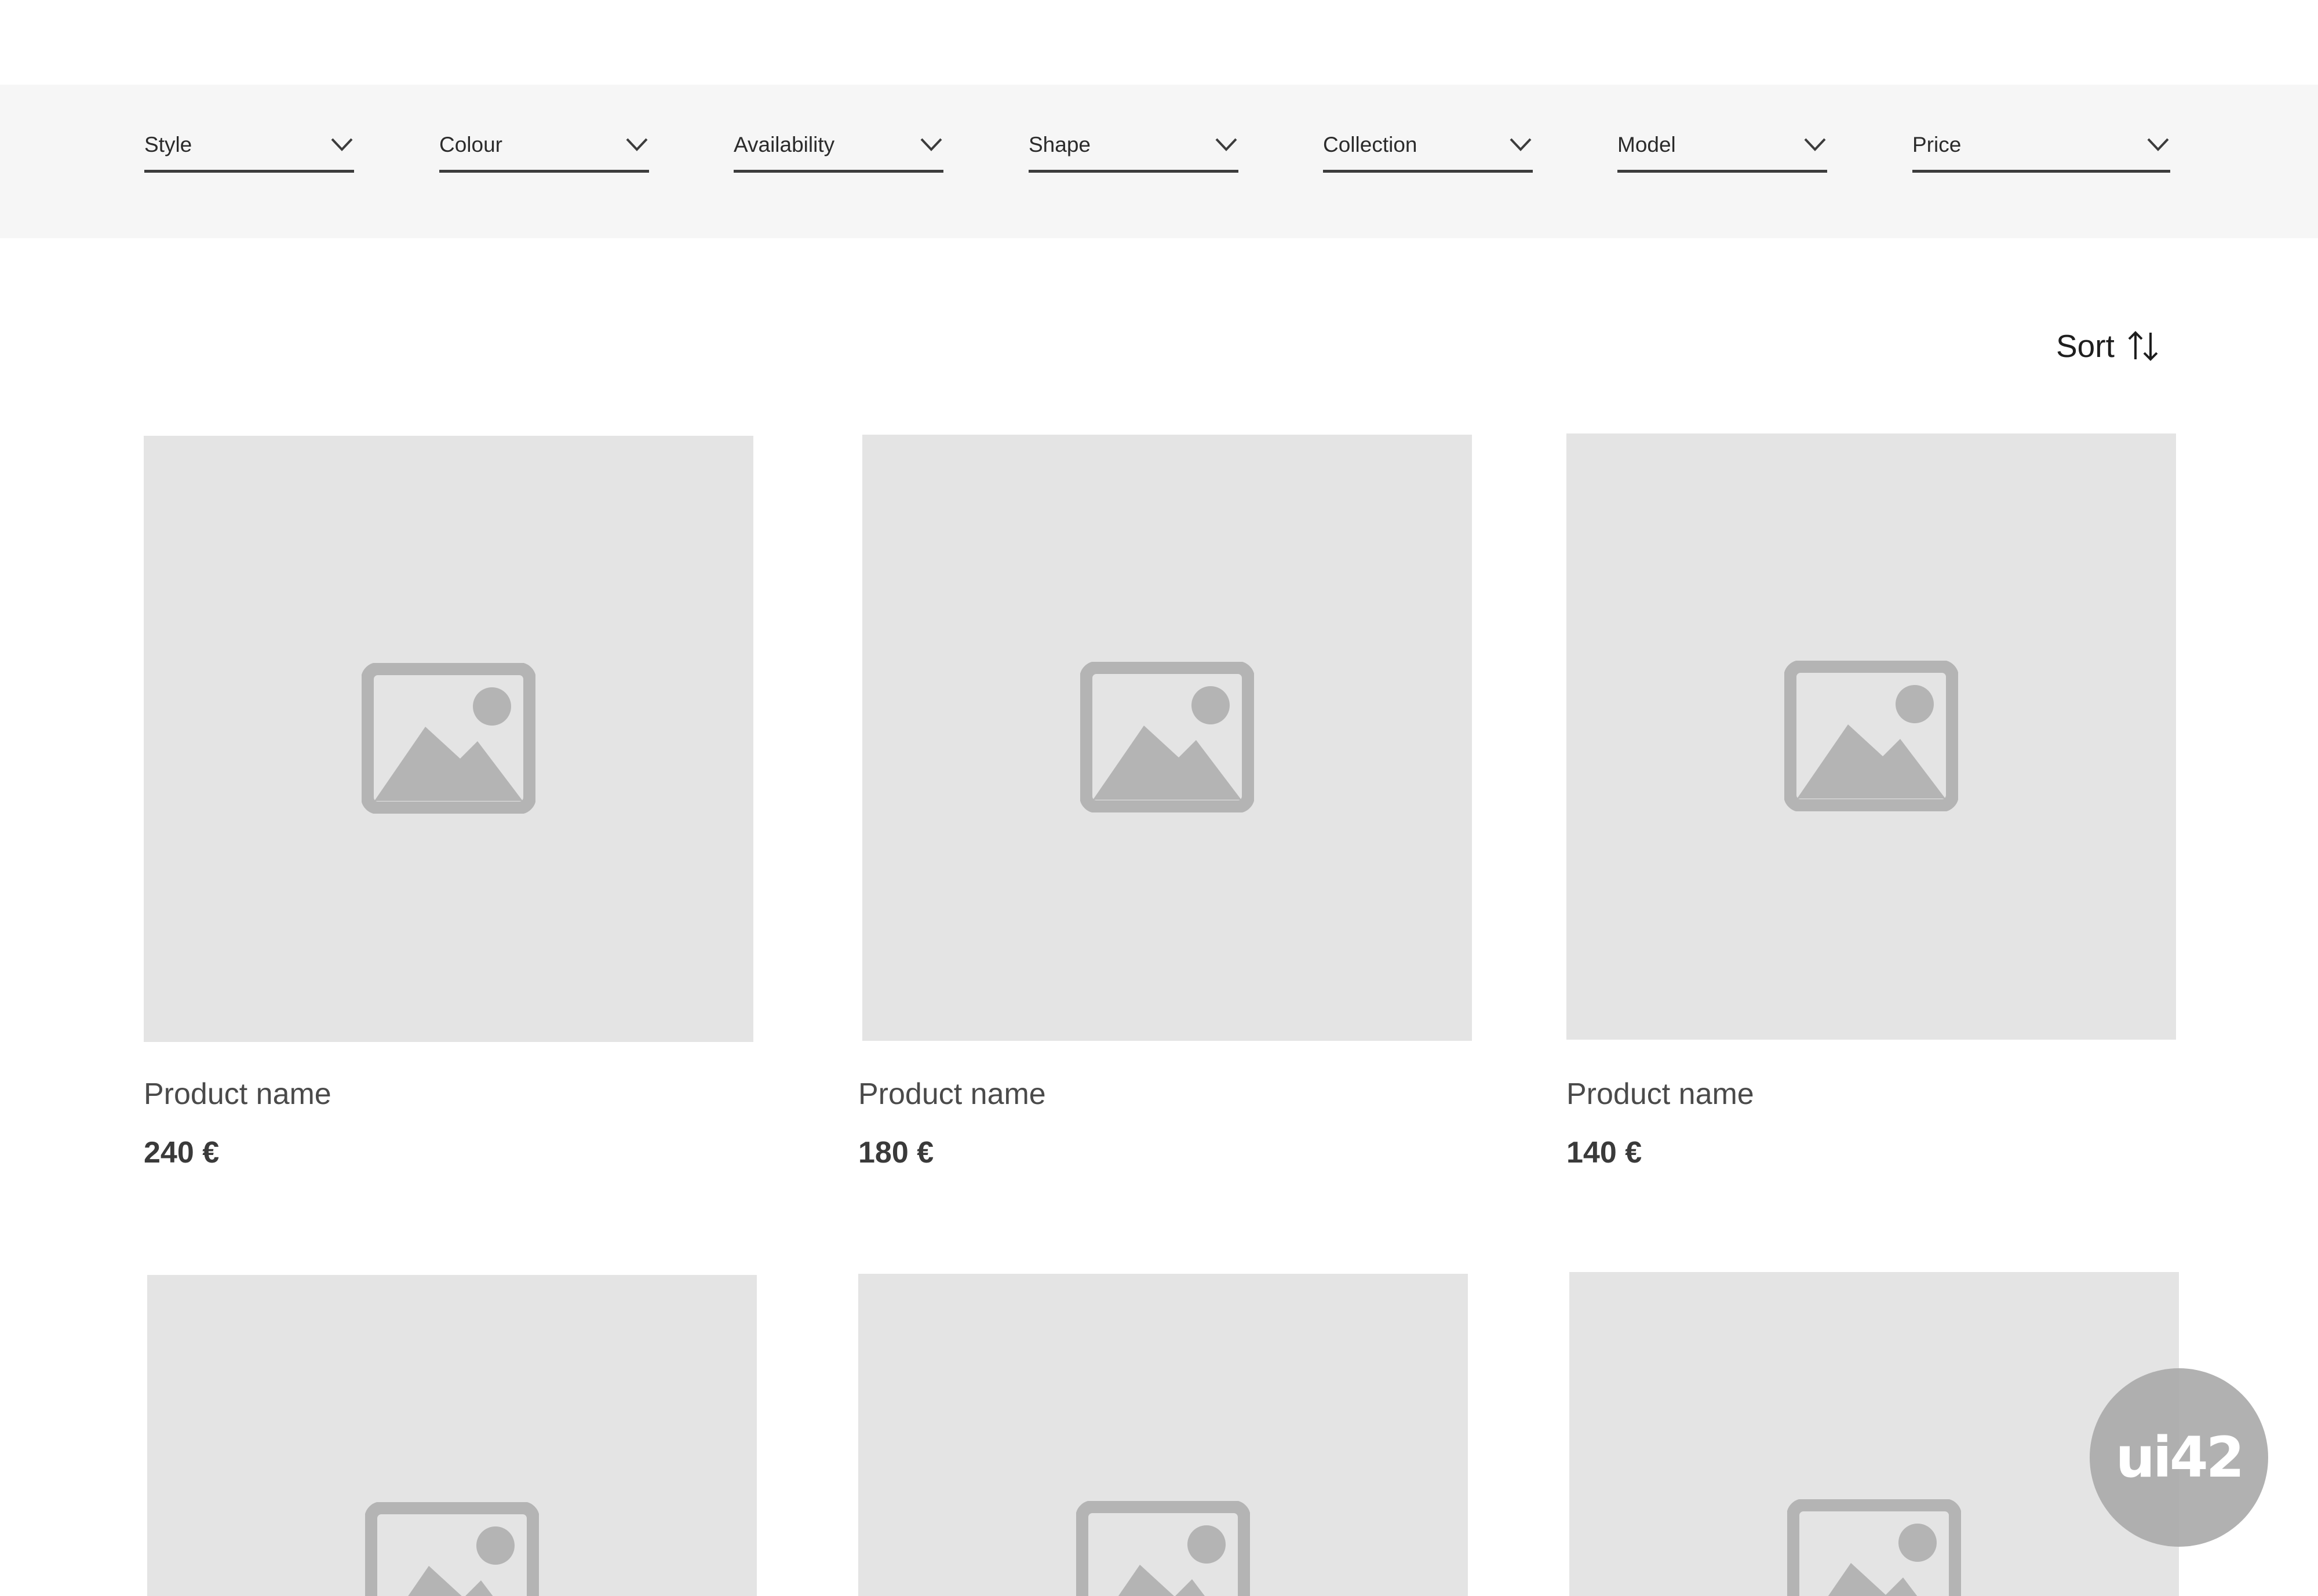 This screenshot has width=2318, height=1596. I want to click on filter-label: Availability, so click(784, 145).